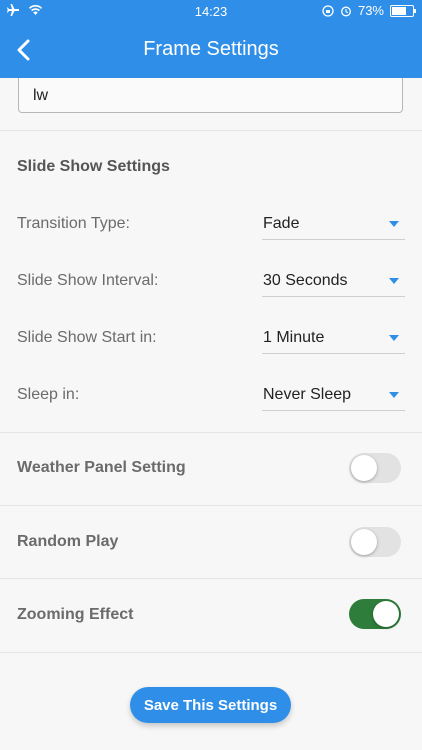 Image resolution: width=422 pixels, height=750 pixels. I want to click on transition-type-value: Fade, so click(281, 223).